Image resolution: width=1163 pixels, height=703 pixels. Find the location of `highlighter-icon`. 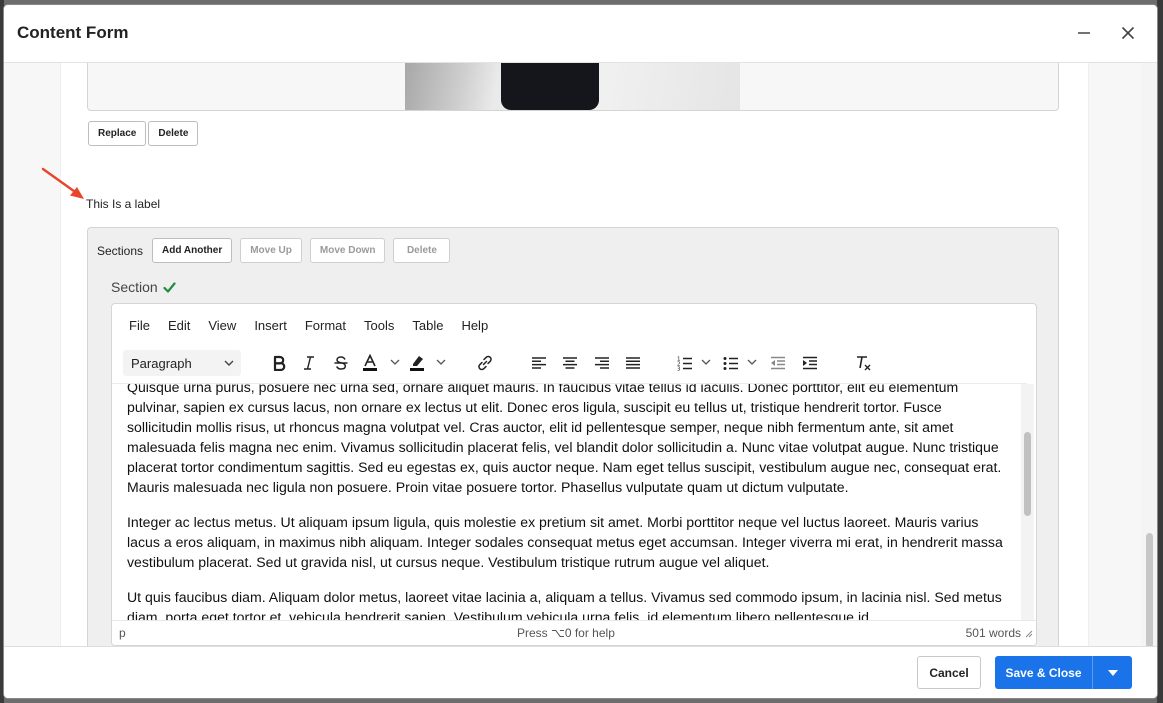

highlighter-icon is located at coordinates (428, 363).